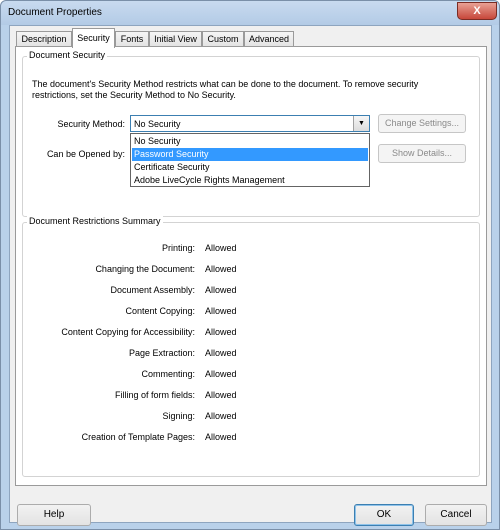  Describe the element at coordinates (250, 180) in the screenshot. I see `dropdown-option-livecycle-rights: Adobe LiveCycle Rights Management` at that location.